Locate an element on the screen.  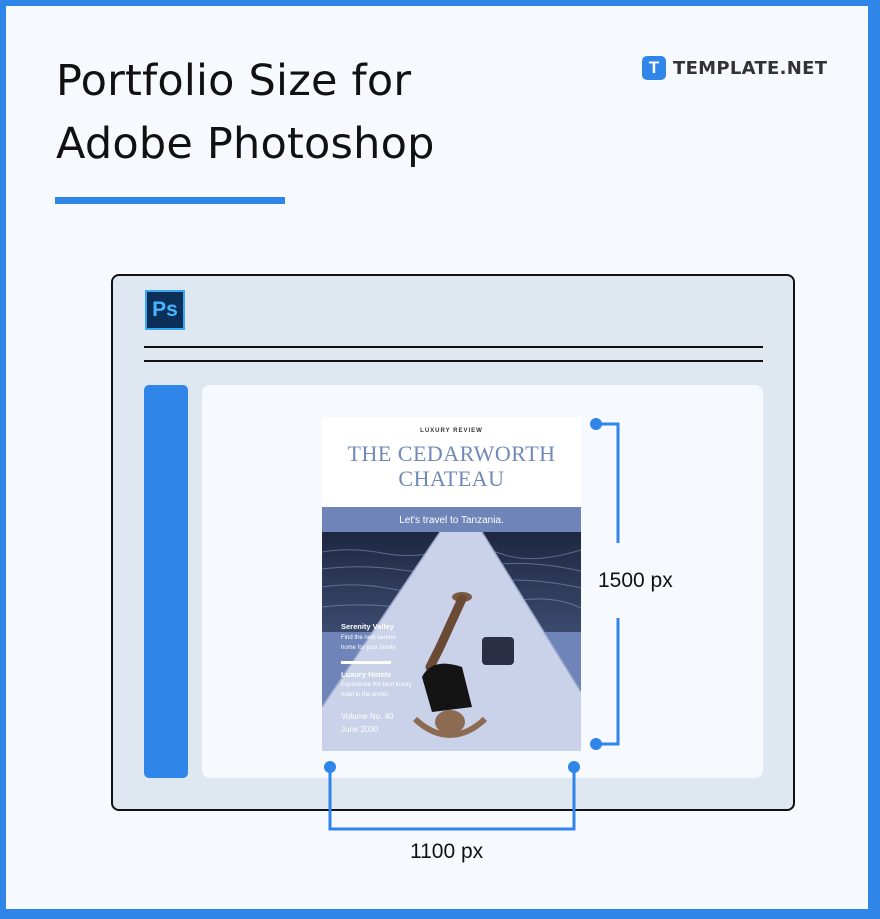
height-top-dot is located at coordinates (596, 424).